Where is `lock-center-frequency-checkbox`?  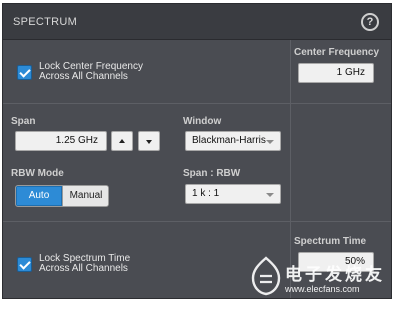 lock-center-frequency-checkbox is located at coordinates (24, 72).